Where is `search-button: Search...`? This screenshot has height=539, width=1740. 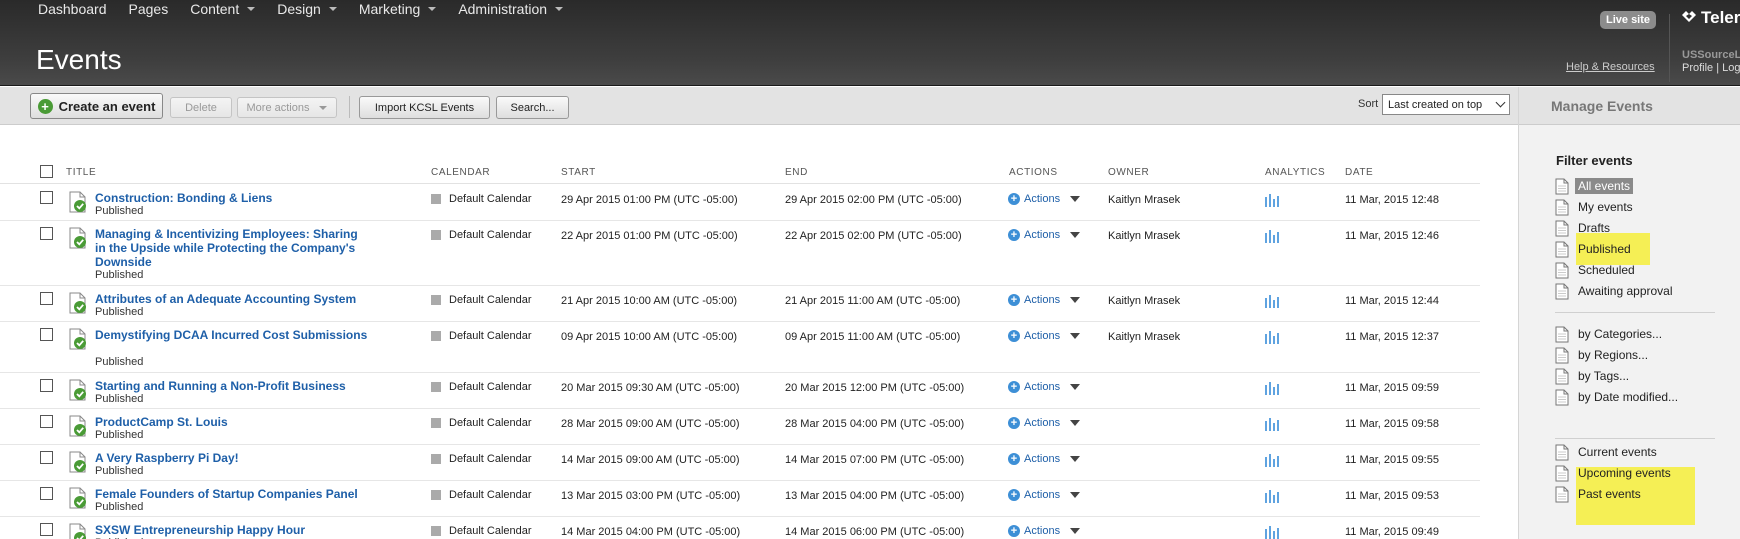
search-button: Search... is located at coordinates (532, 107).